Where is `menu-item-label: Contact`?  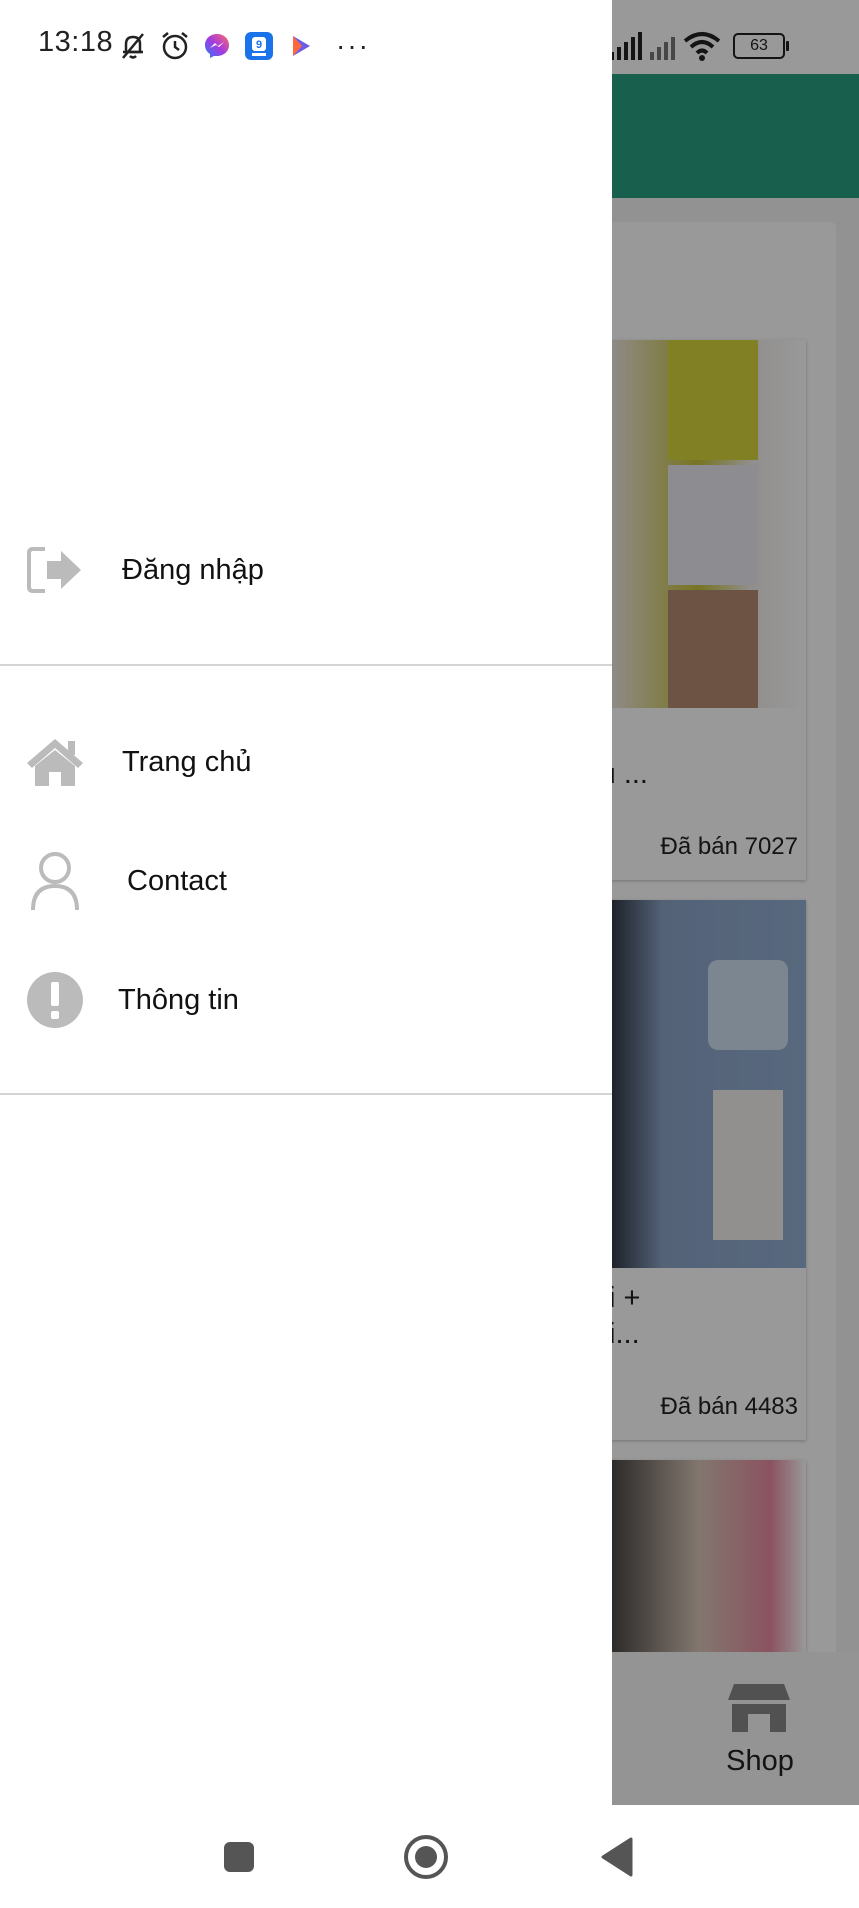 menu-item-label: Contact is located at coordinates (177, 880).